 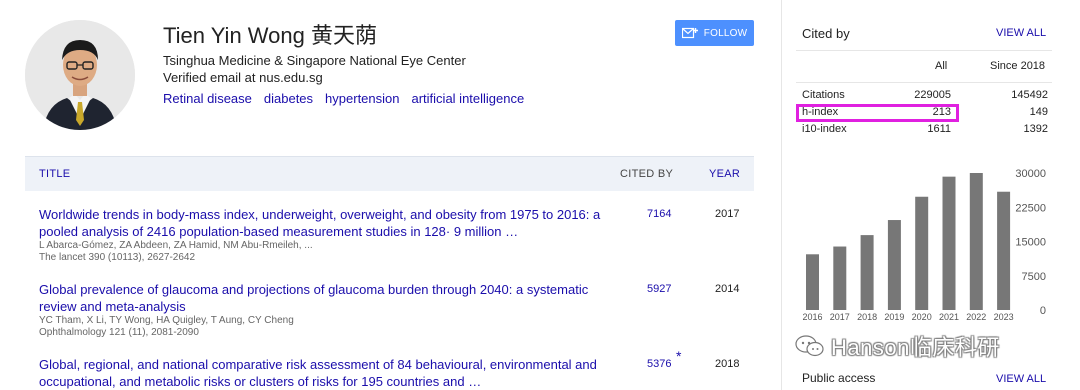 What do you see at coordinates (840, 317) in the screenshot?
I see `x-tick-label: 2017` at bounding box center [840, 317].